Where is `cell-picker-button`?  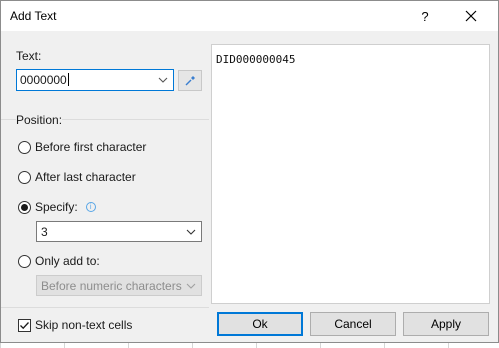
cell-picker-button is located at coordinates (190, 80).